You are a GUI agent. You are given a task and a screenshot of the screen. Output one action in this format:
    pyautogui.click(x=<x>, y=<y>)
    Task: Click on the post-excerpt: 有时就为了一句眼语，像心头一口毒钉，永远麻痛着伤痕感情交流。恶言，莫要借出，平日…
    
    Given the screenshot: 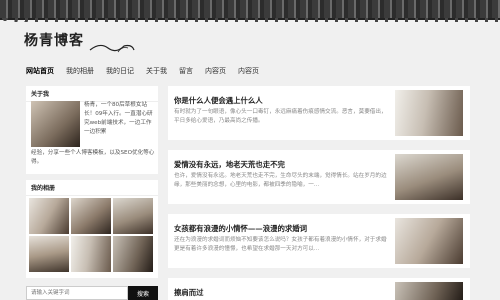 What is the action you would take?
    pyautogui.click(x=280, y=116)
    